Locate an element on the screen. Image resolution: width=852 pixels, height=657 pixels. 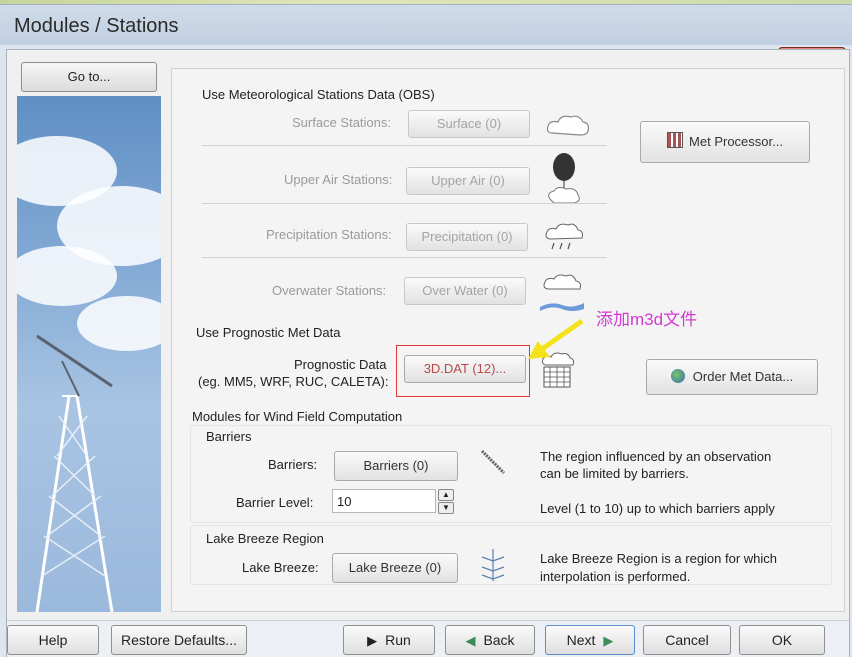
next-arrow-icon: ▶ is located at coordinates (608, 640).